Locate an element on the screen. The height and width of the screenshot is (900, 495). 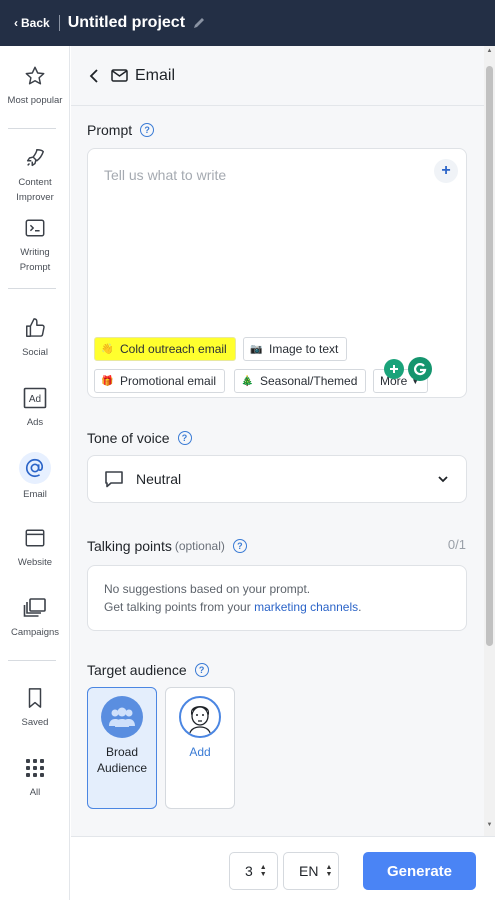
svg-text: Ad is located at coordinates (35, 399).